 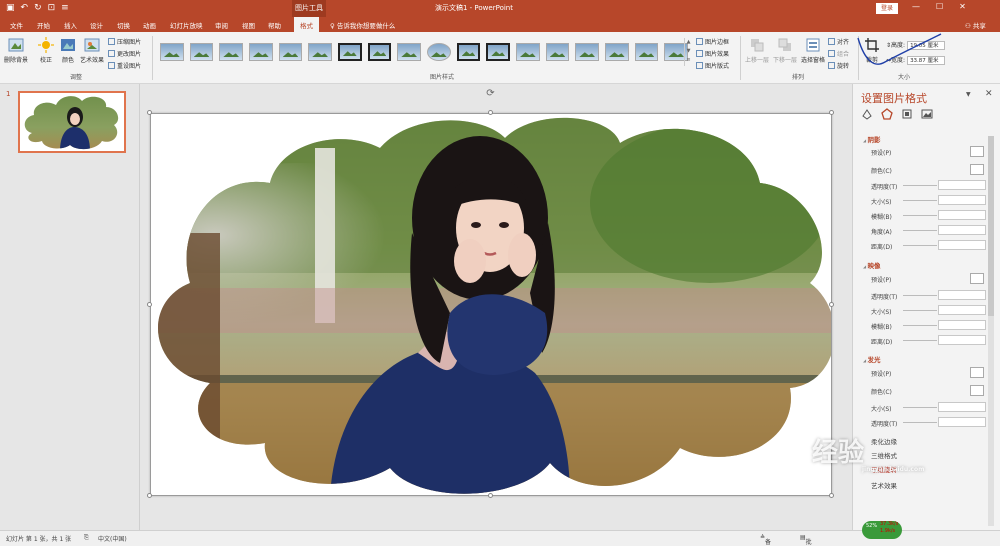 What do you see at coordinates (124, 41) in the screenshot?
I see `compress-pictures-button: 压缩图片` at bounding box center [124, 41].